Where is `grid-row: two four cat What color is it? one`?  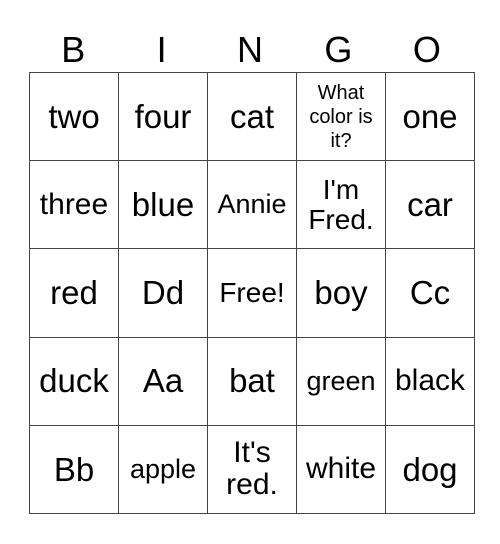 grid-row: two four cat What color is it? one is located at coordinates (252, 116).